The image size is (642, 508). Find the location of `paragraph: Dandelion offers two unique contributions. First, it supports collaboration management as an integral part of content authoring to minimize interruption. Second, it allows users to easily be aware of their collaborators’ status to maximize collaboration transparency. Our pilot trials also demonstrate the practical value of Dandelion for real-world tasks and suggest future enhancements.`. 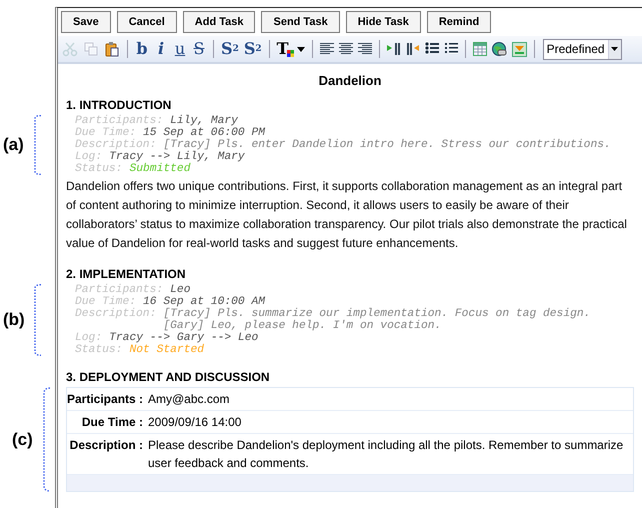

paragraph: Dandelion offers two unique contributions. First, it supports collaboration management as an integral part of content authoring to minimize interruption. Second, it allows users to easily be aware of their collaborators’ status to maximize collaboration transparency. Our pilot trials also demonstrate the practical value of Dandelion for real-world tasks and suggest future enhancements. is located at coordinates (347, 215).